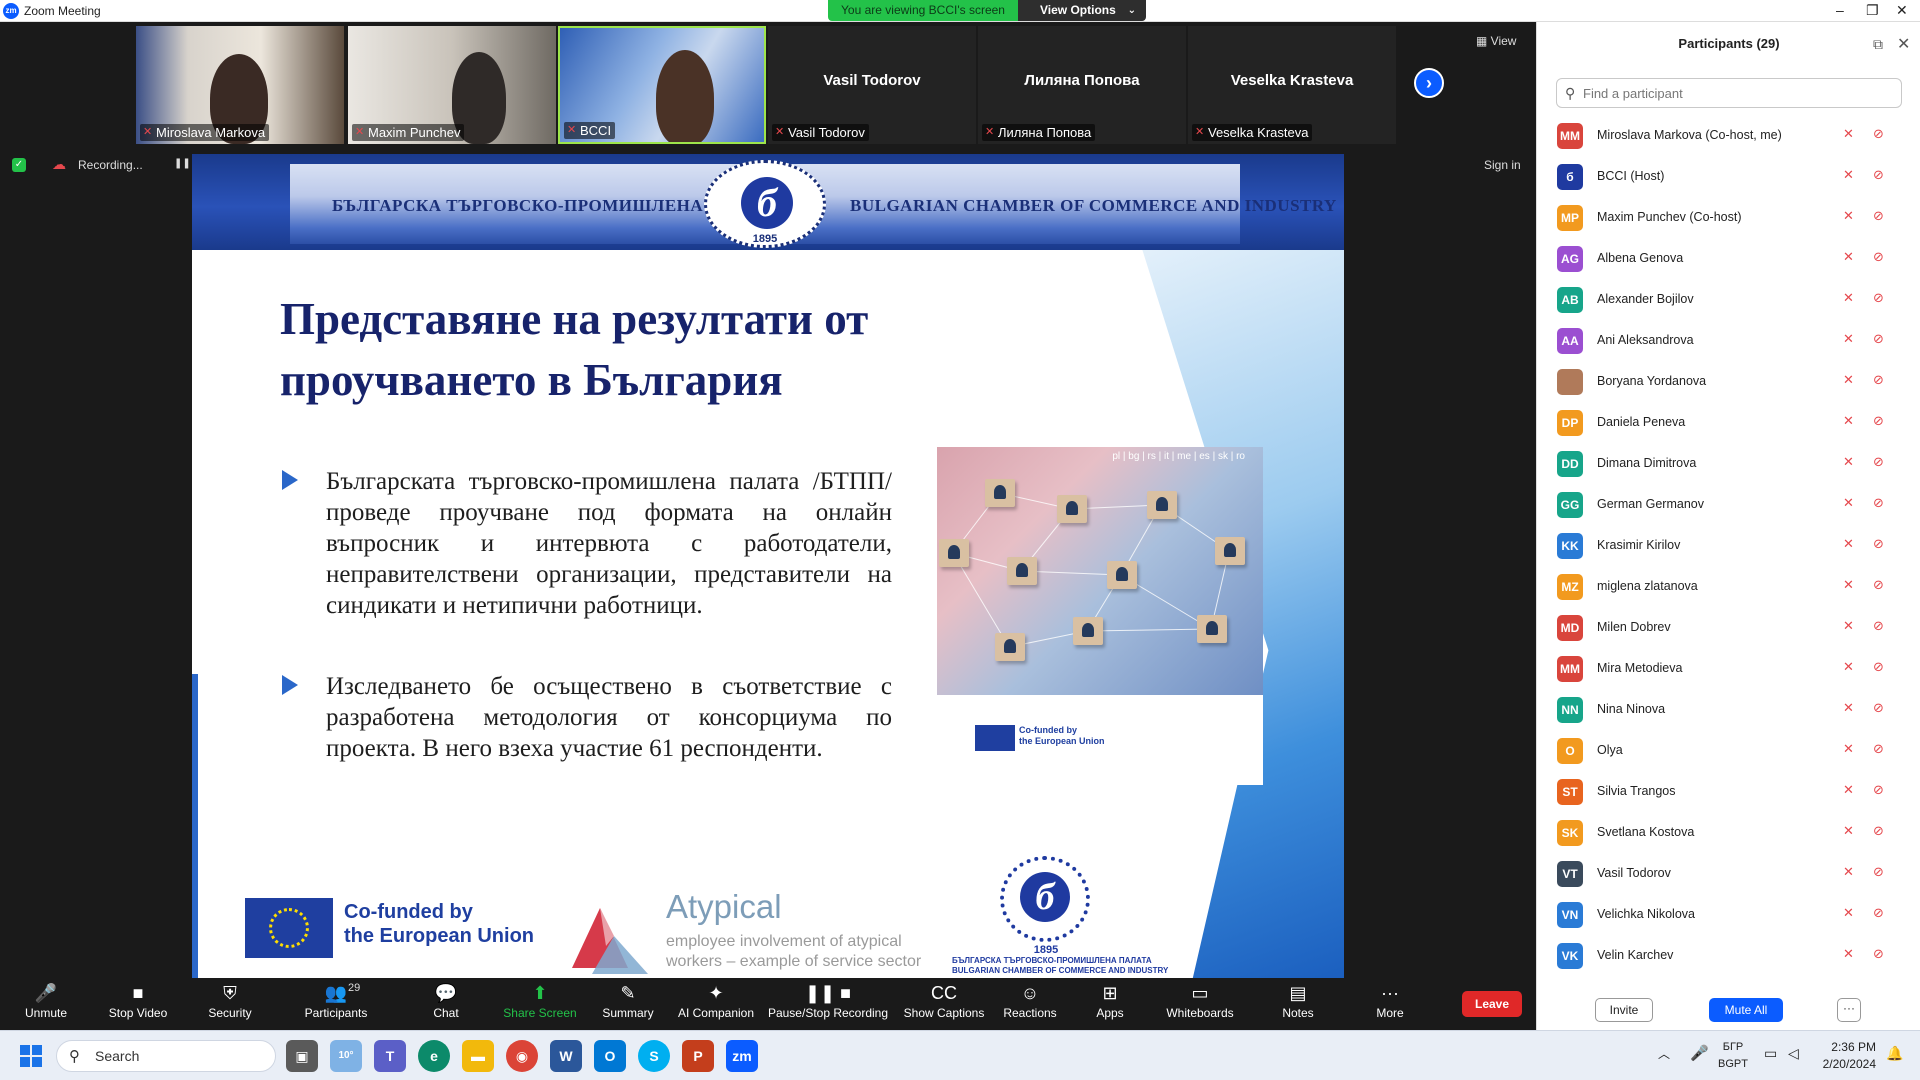 Image resolution: width=1920 pixels, height=1080 pixels. What do you see at coordinates (742, 1056) in the screenshot?
I see `zoom-taskbar-icon: zm` at bounding box center [742, 1056].